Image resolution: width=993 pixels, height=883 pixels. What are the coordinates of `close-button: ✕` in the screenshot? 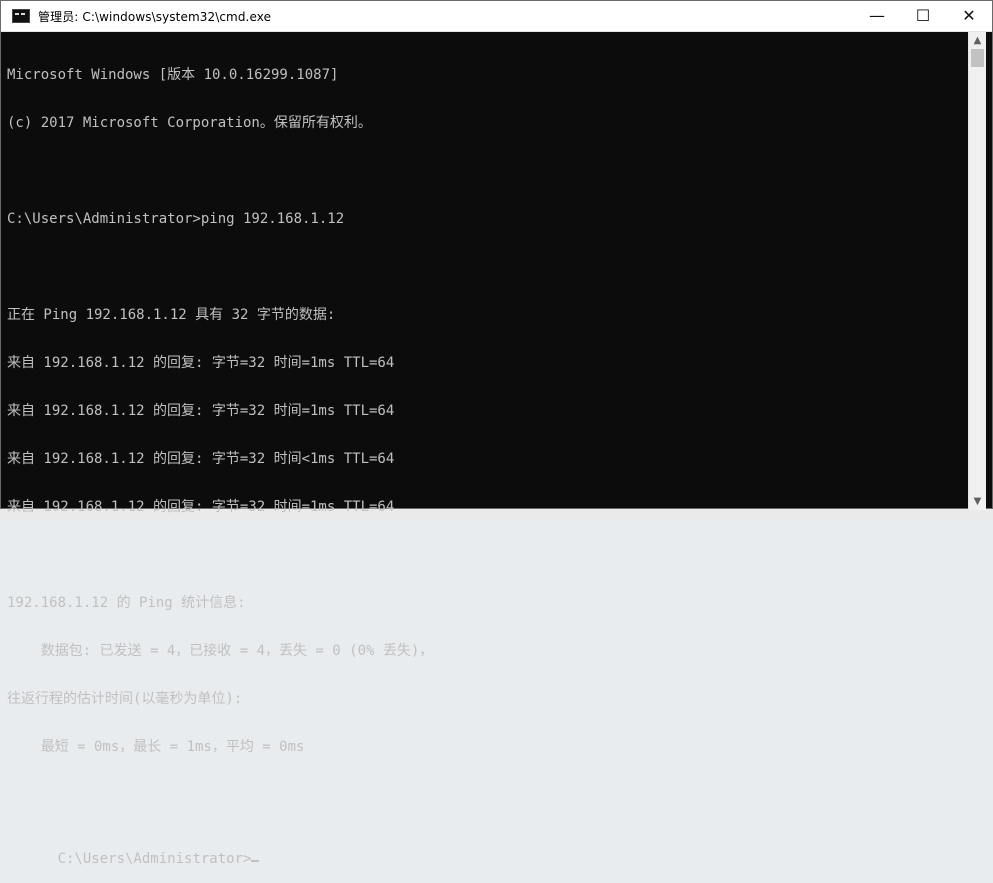 It's located at (969, 16).